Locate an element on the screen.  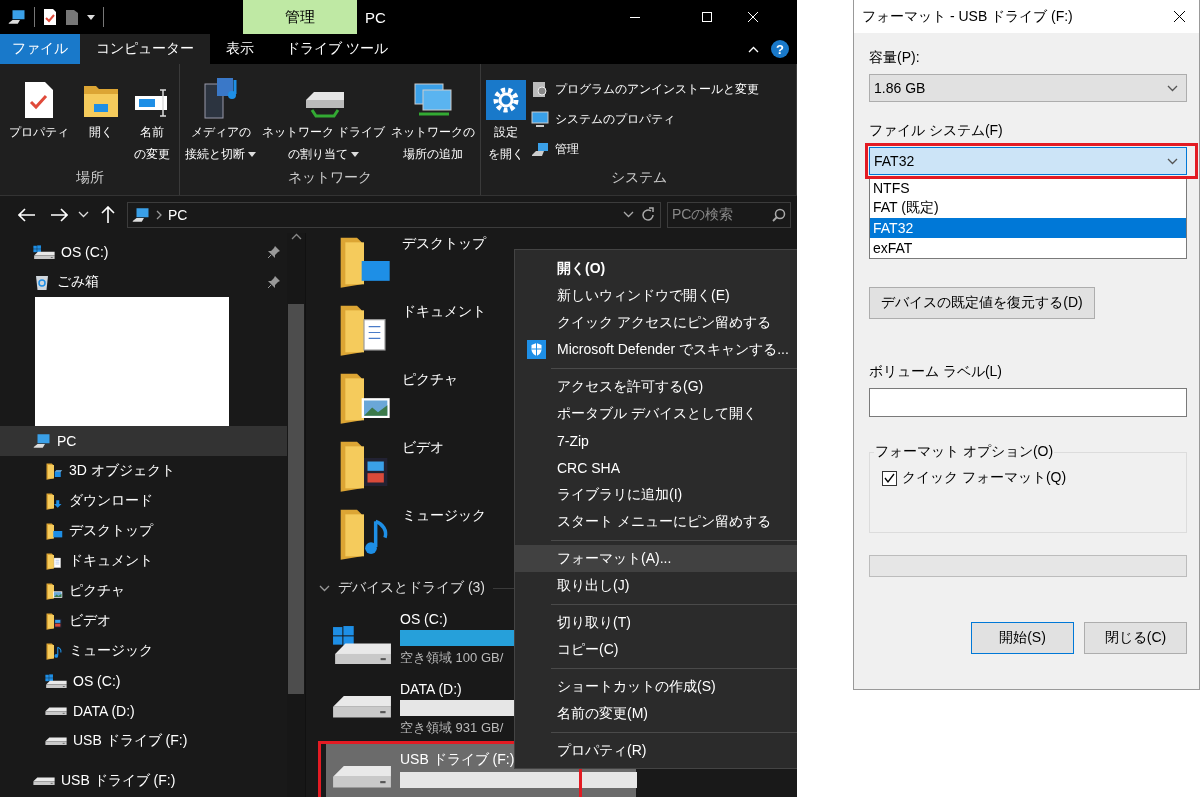
context-tab-header: 管理 is located at coordinates (300, 17).